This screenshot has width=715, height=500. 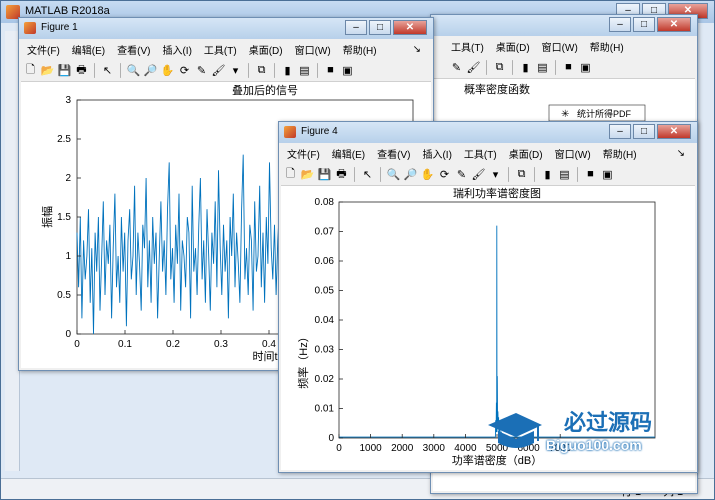 What do you see at coordinates (30, 28) in the screenshot?
I see `figure-icon` at bounding box center [30, 28].